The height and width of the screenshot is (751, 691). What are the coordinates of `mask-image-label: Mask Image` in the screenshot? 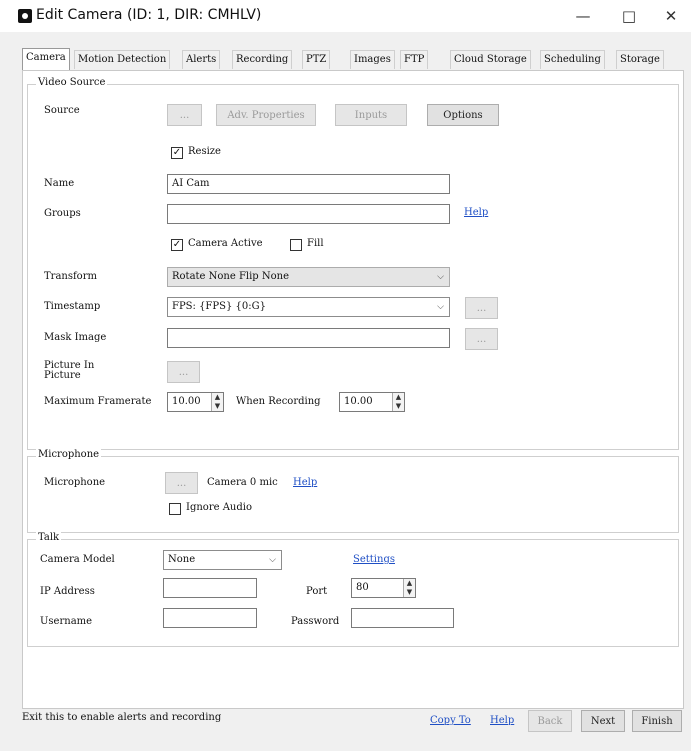 It's located at (75, 337).